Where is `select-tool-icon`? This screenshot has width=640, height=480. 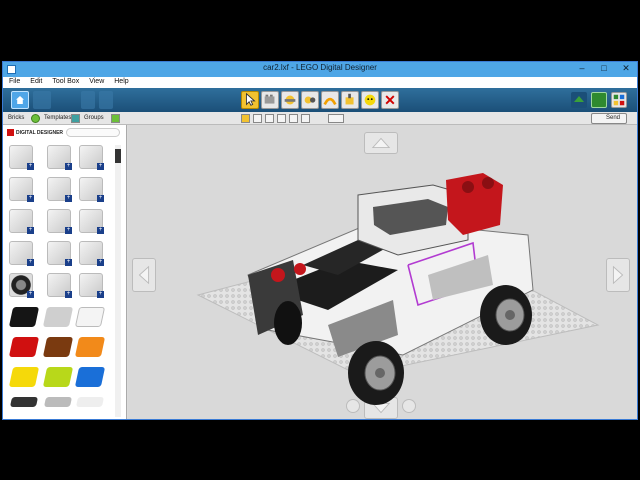 select-tool-icon is located at coordinates (250, 100).